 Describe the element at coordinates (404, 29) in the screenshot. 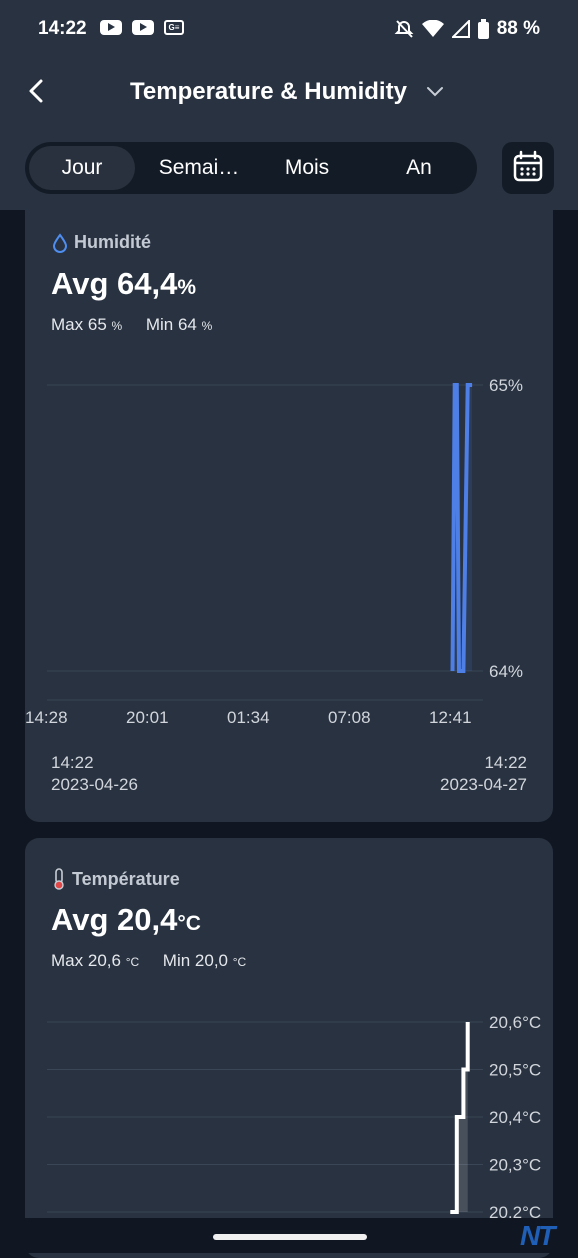

I see `mute-bell-icon` at that location.